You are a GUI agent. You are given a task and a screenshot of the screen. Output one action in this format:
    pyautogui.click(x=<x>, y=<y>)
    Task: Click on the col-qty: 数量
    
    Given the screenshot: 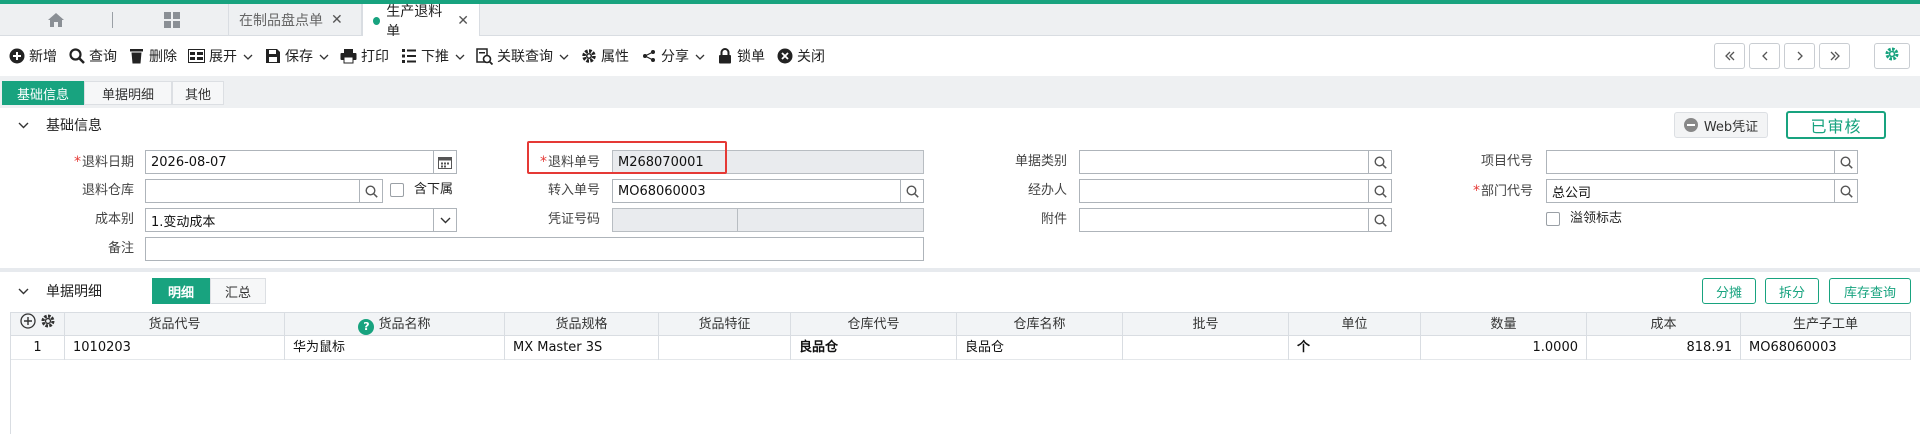 What is the action you would take?
    pyautogui.click(x=1504, y=325)
    